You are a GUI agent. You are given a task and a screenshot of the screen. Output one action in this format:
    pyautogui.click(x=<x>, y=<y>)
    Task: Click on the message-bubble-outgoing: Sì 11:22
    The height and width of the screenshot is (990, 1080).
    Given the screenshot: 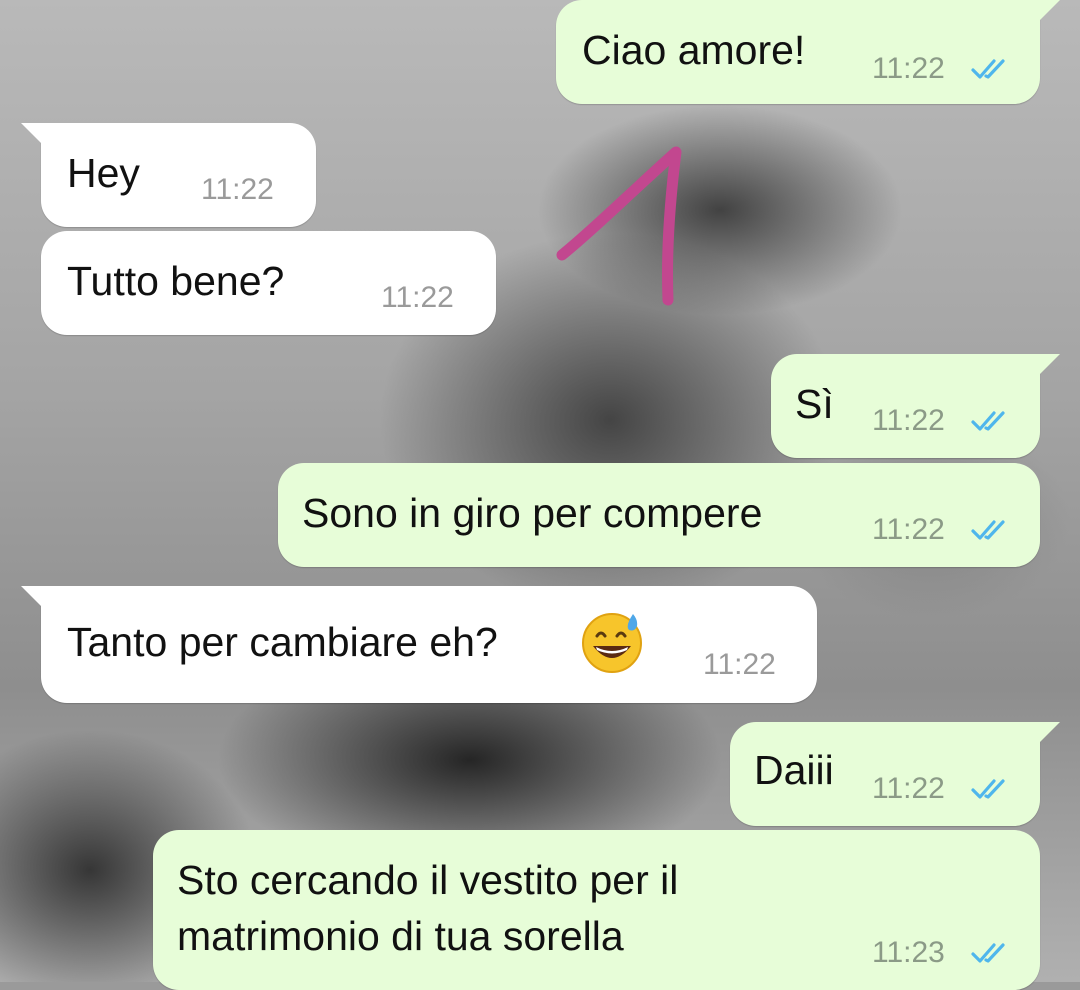 What is the action you would take?
    pyautogui.click(x=915, y=406)
    